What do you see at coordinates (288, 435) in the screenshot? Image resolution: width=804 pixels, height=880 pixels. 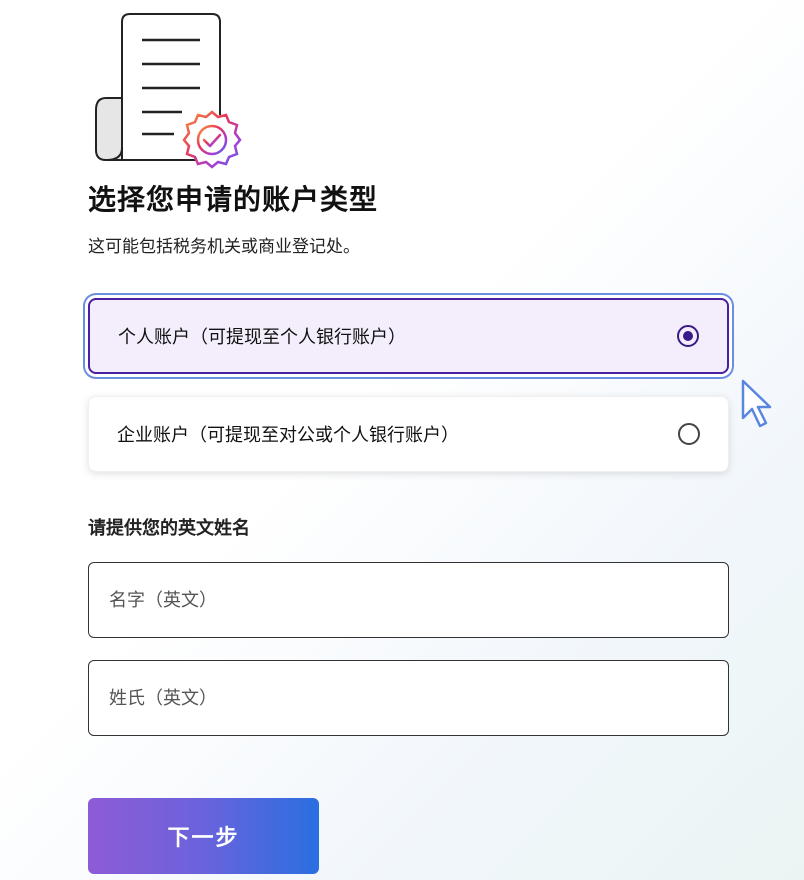 I see `account-option-business-label: 企业账户（可提现至对公或个人银行账户）` at bounding box center [288, 435].